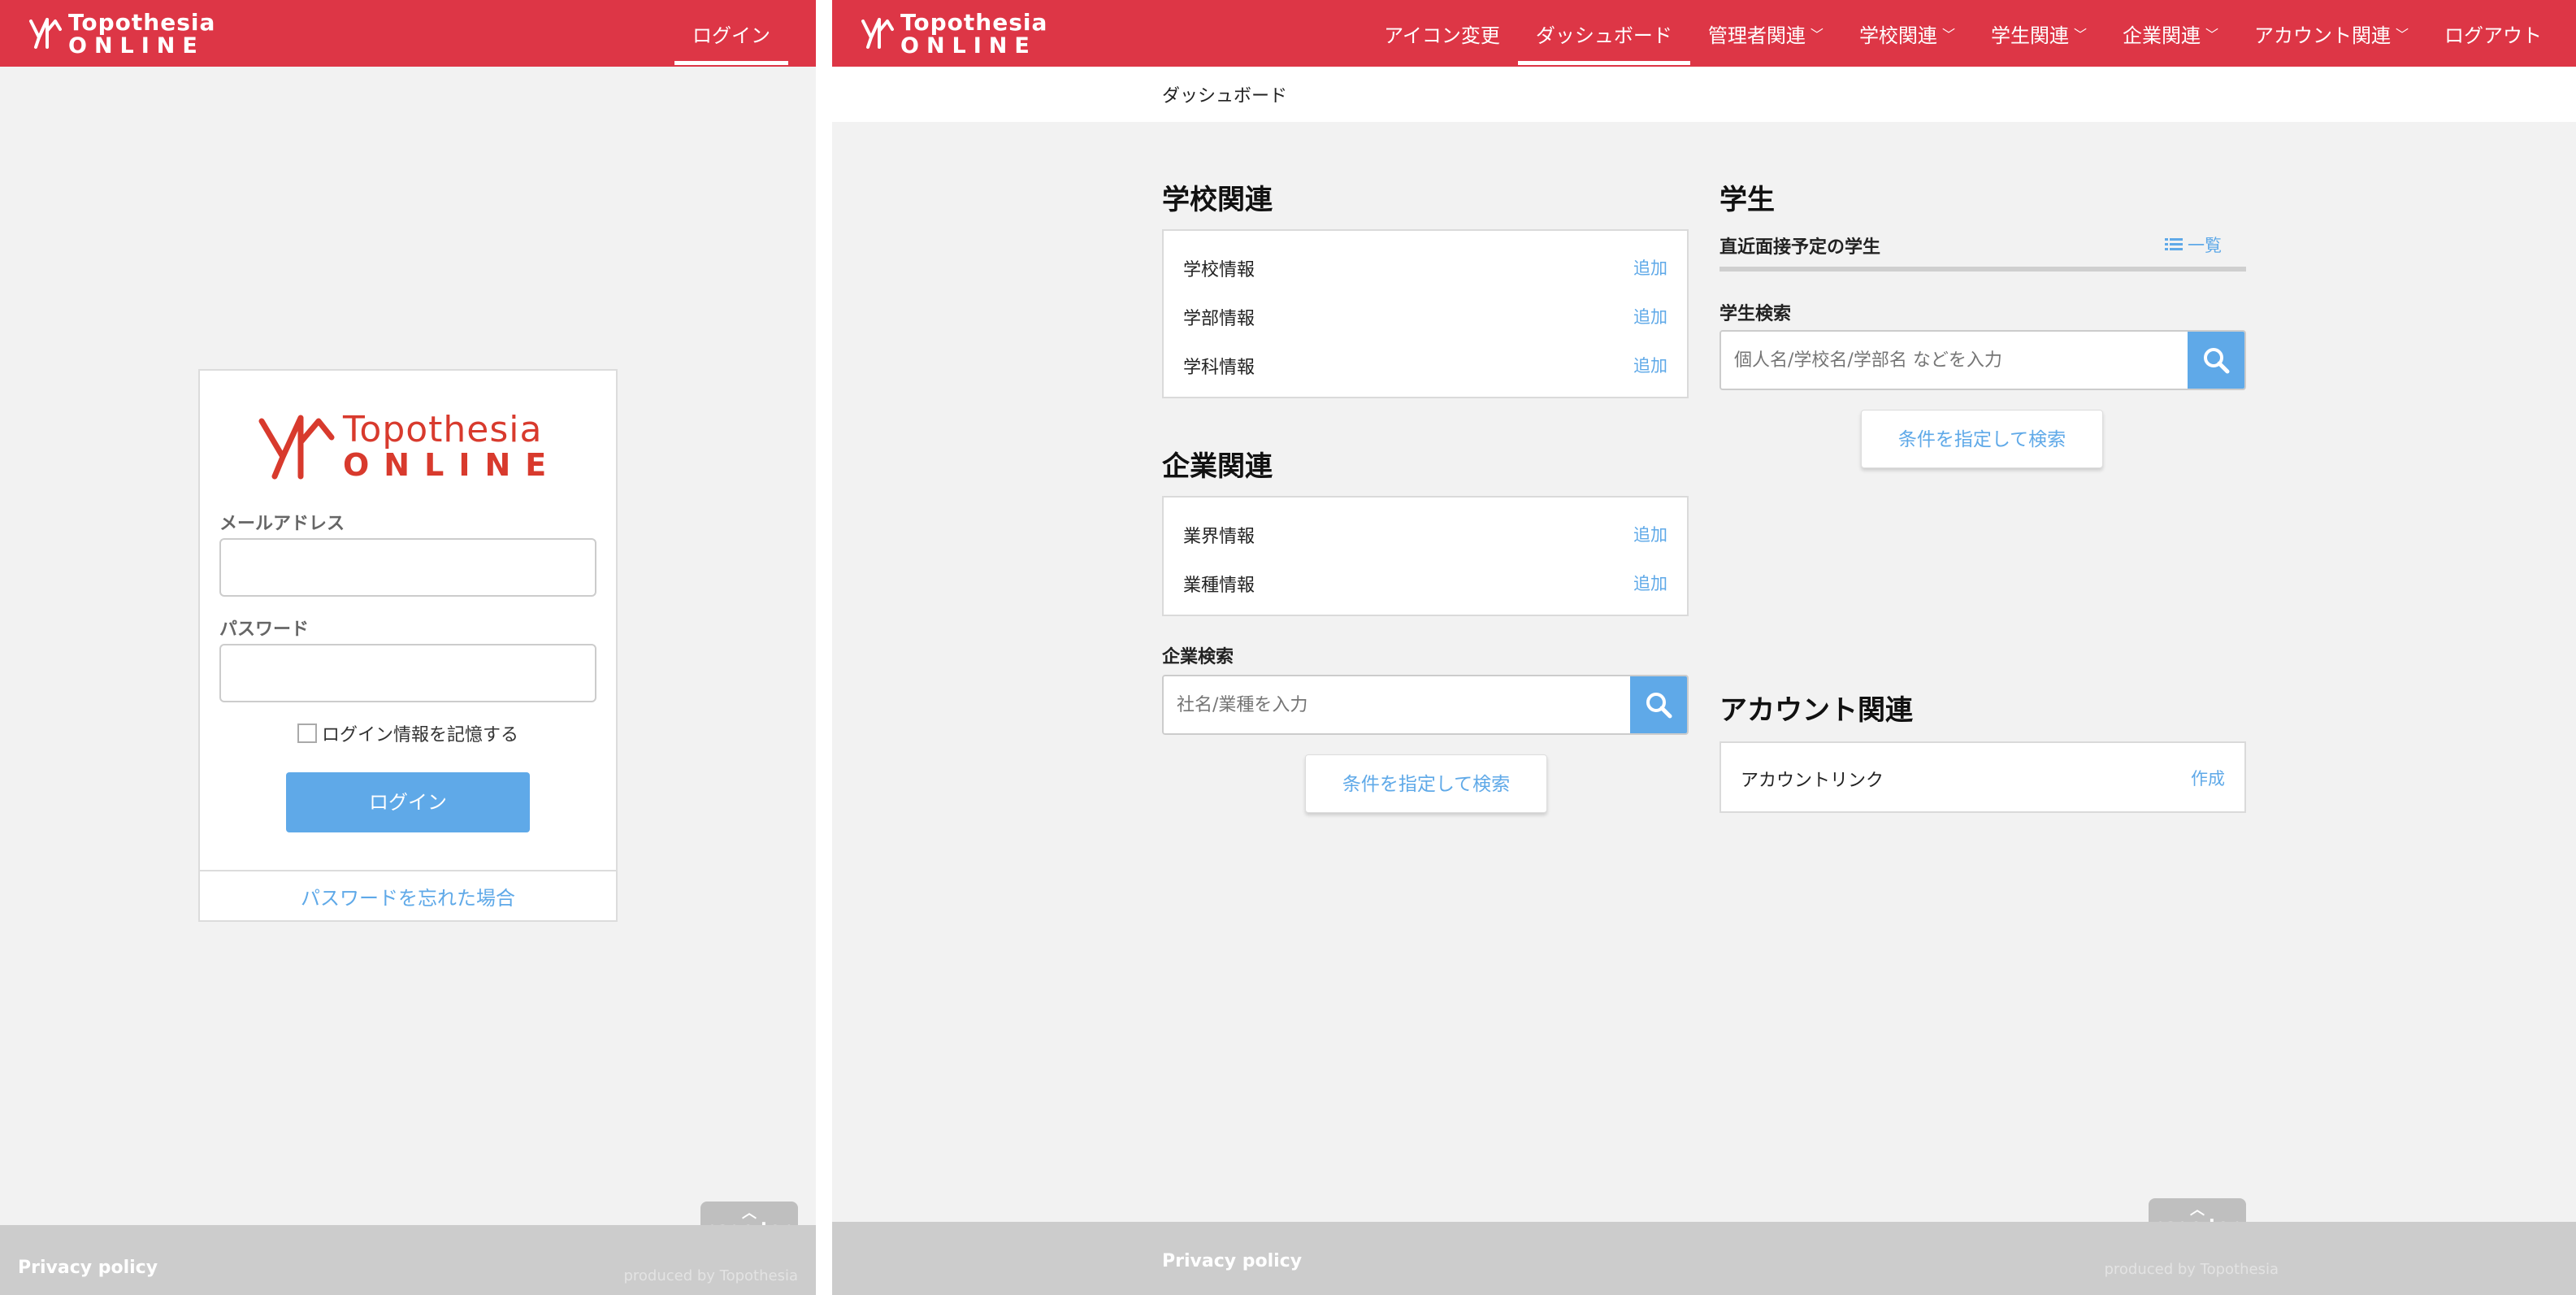  I want to click on remember-label: ログイン情報を記憶する, so click(420, 733).